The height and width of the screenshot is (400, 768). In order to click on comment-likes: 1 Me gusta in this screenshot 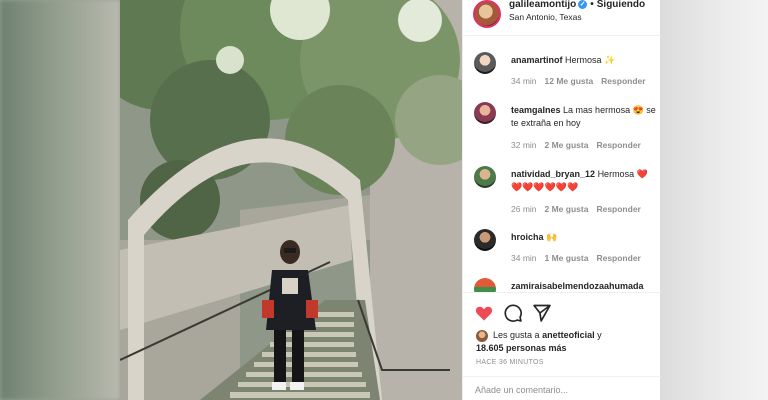, I will do `click(567, 258)`.